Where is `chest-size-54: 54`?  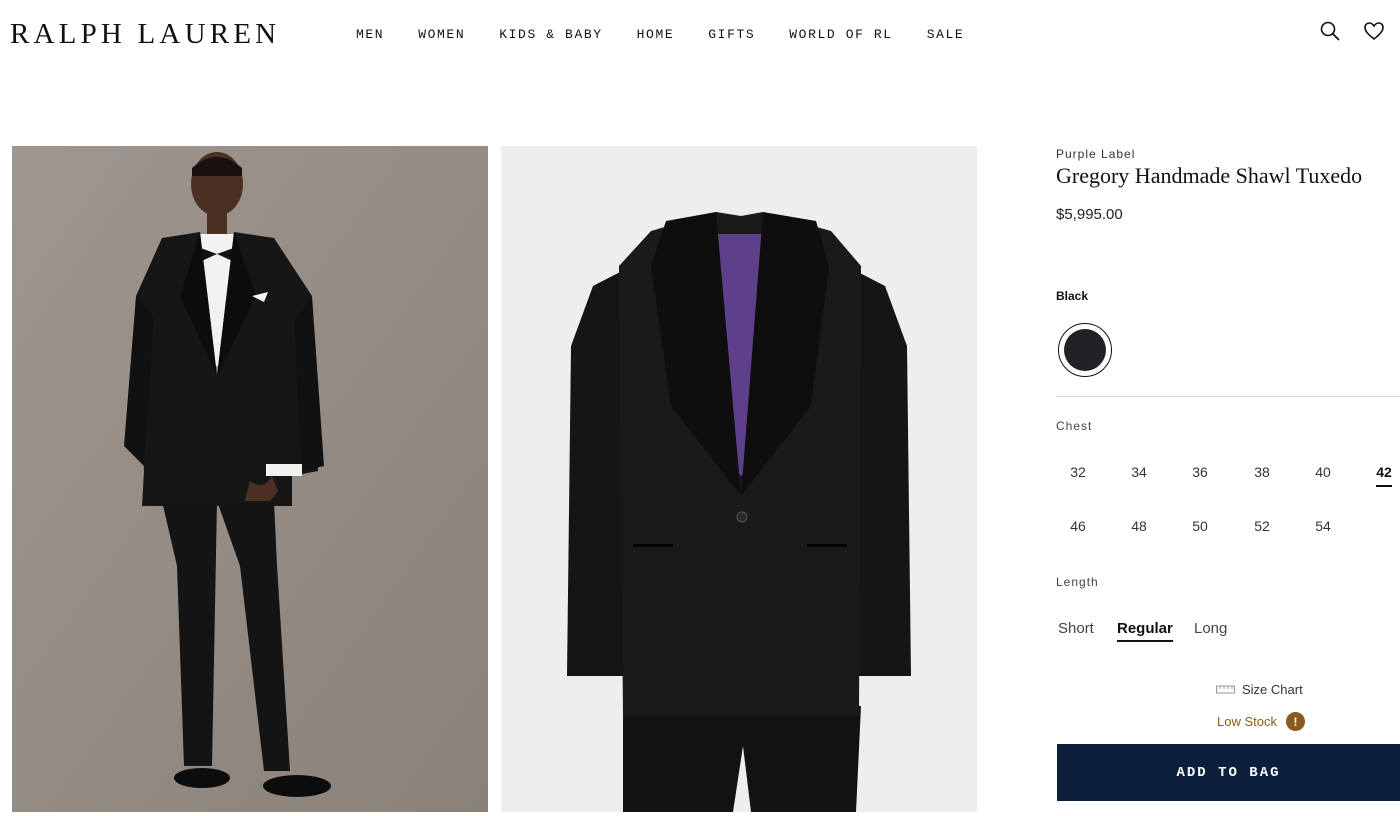
chest-size-54: 54 is located at coordinates (1323, 526).